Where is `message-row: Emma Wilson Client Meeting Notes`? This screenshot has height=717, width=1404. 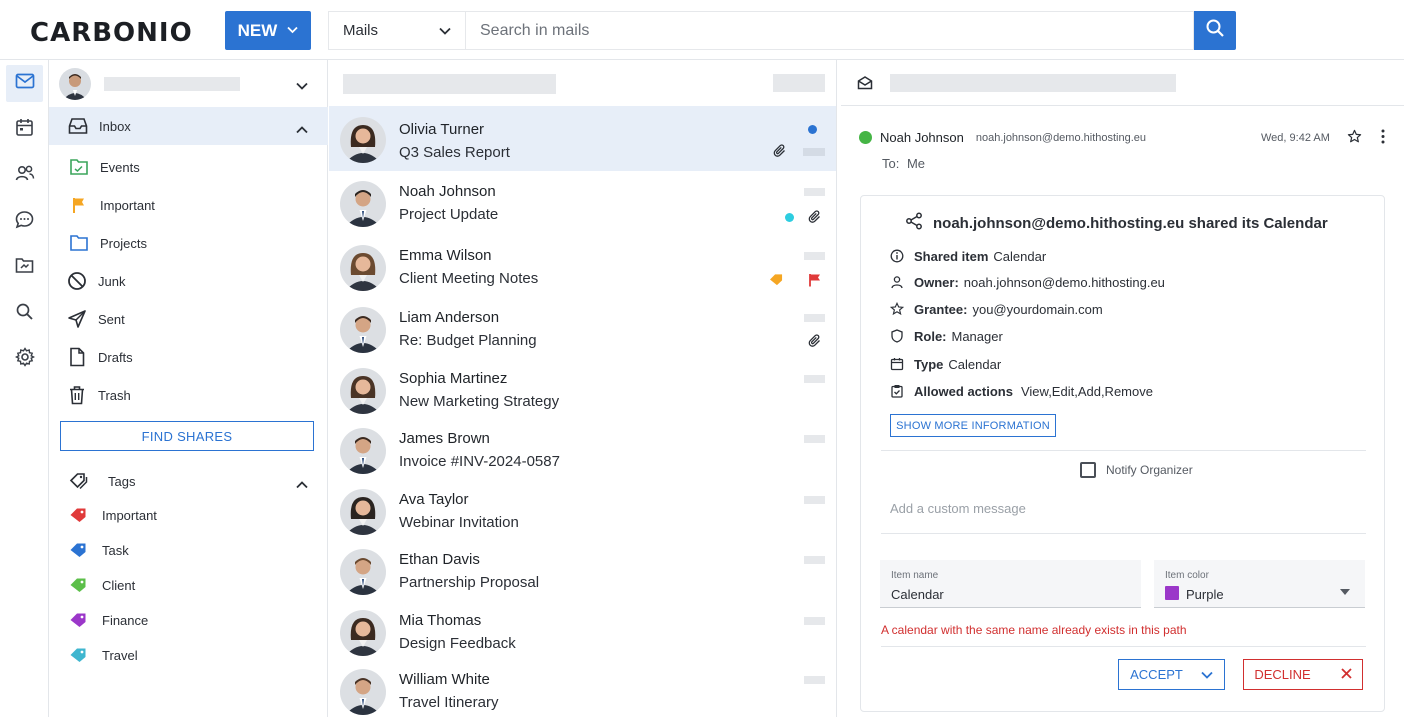
message-row: Emma Wilson Client Meeting Notes is located at coordinates (582, 269).